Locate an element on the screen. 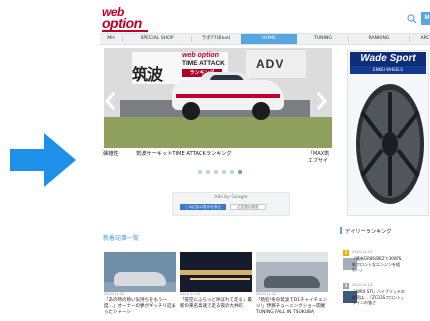 The width and height of the screenshot is (430, 321). logo-underline is located at coordinates (125, 31).